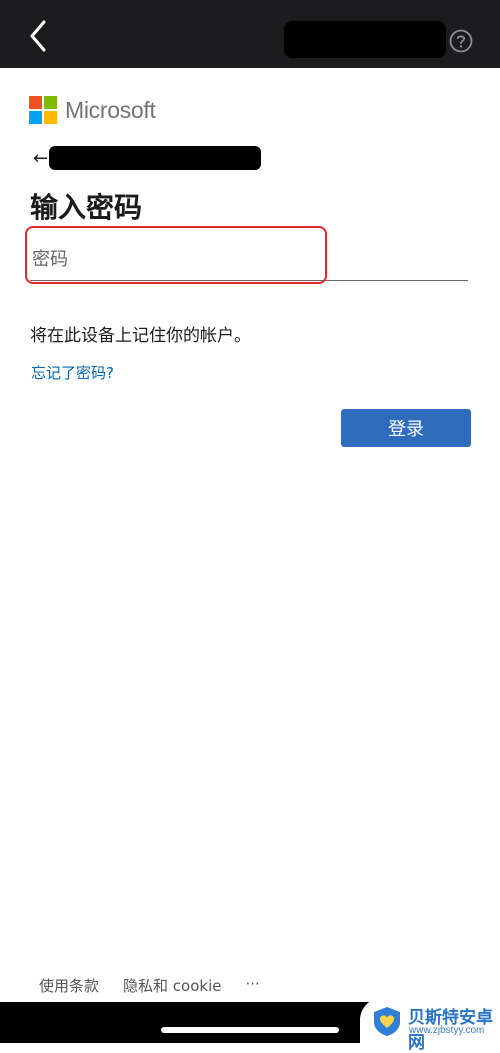  I want to click on heart-shield-icon, so click(387, 1021).